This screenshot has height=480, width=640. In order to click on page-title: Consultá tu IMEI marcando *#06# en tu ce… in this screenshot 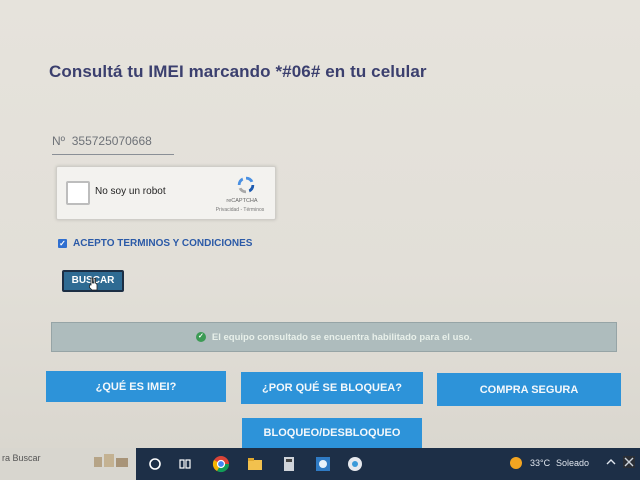, I will do `click(238, 71)`.